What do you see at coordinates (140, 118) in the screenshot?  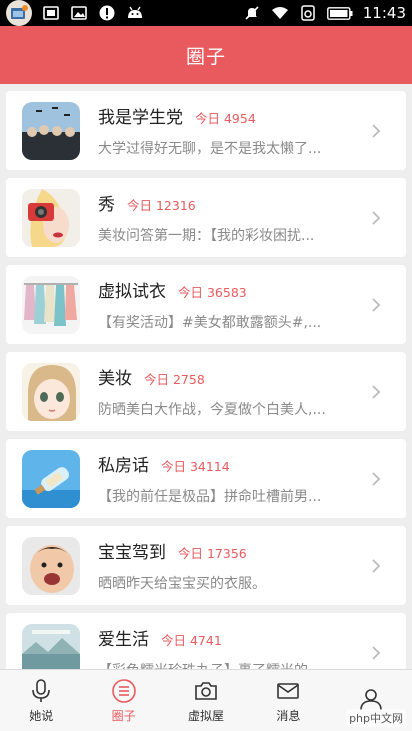 I see `group-title: 我是学生党` at bounding box center [140, 118].